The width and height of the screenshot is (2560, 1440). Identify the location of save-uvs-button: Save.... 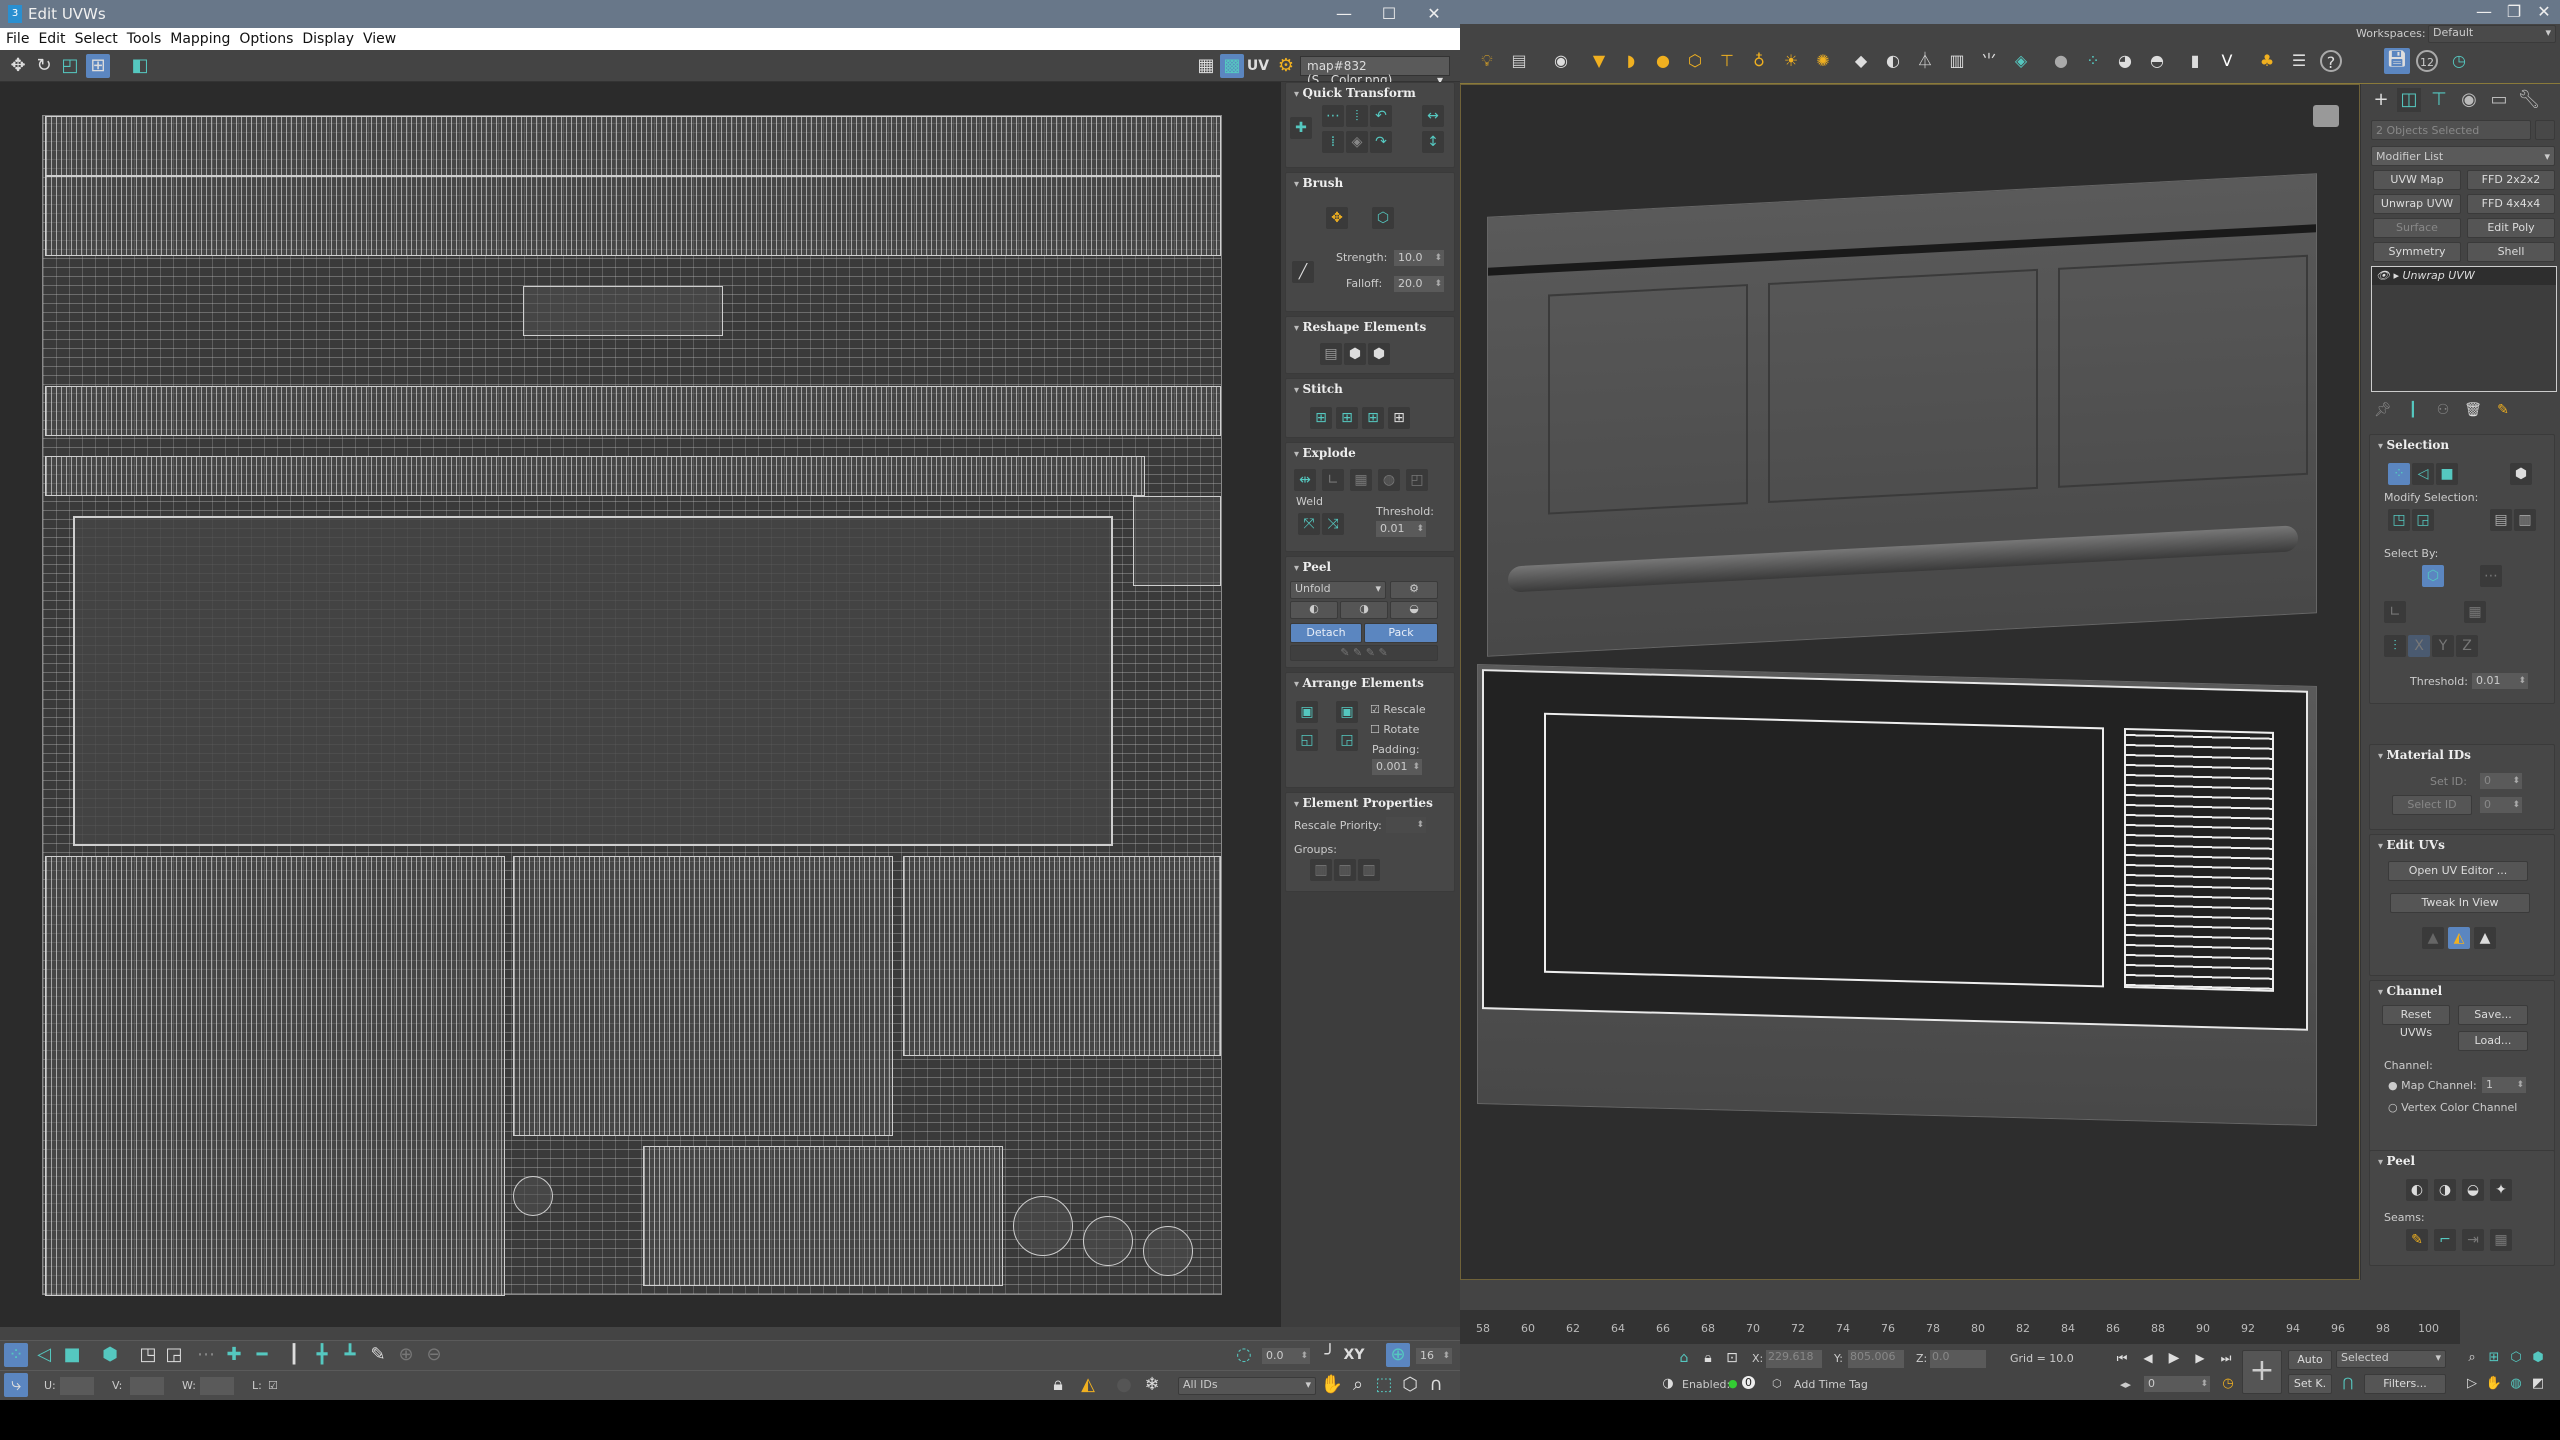
(2493, 1015).